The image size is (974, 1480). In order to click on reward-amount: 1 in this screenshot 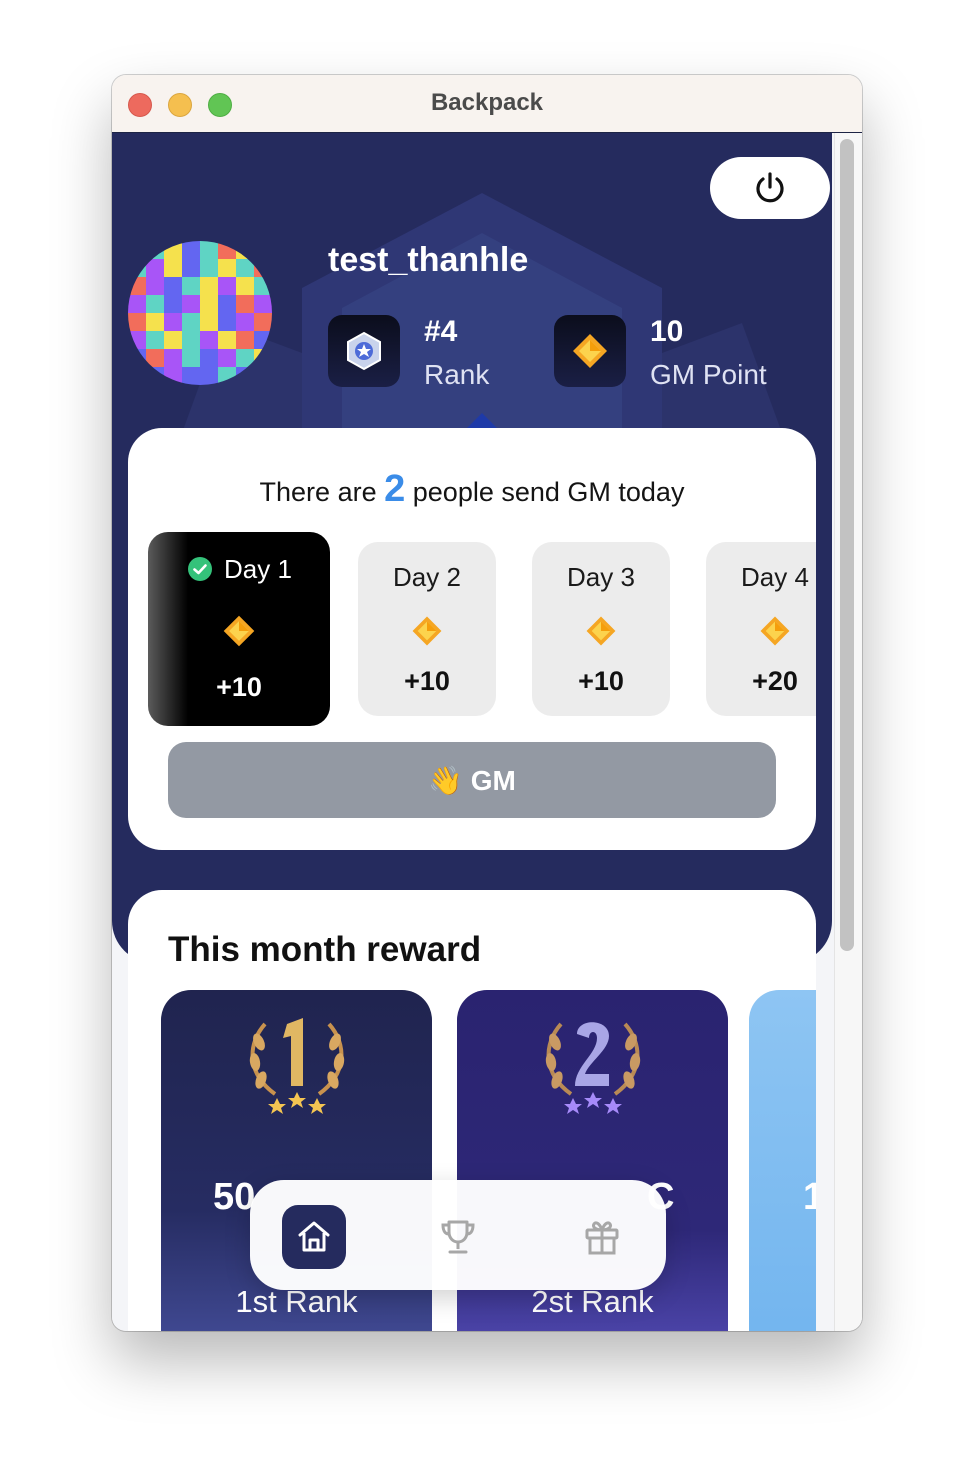, I will do `click(809, 1197)`.